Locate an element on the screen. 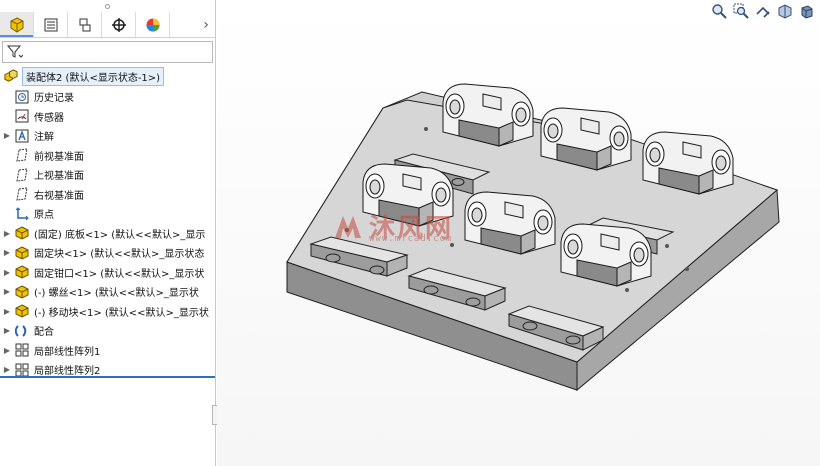 Image resolution: width=820 pixels, height=466 pixels. mates-icon is located at coordinates (22, 331).